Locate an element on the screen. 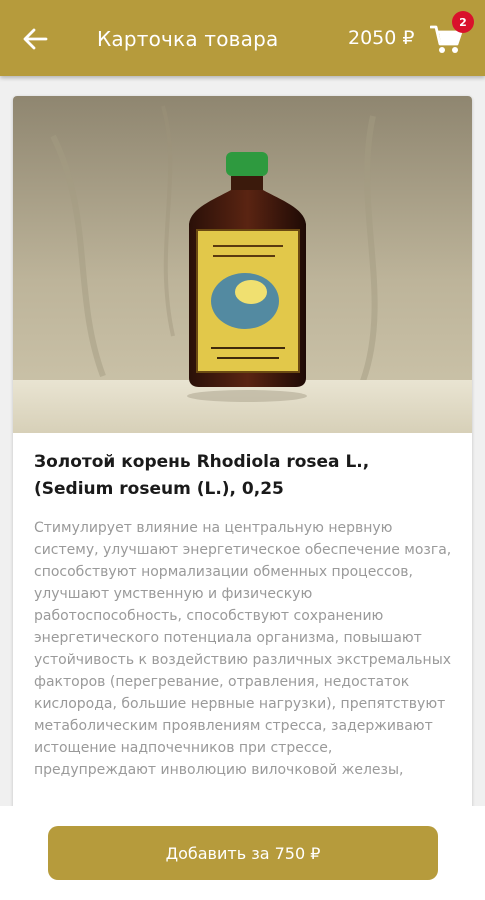  bottom-action-bar: Добавить за 750 ₽ is located at coordinates (242, 853).